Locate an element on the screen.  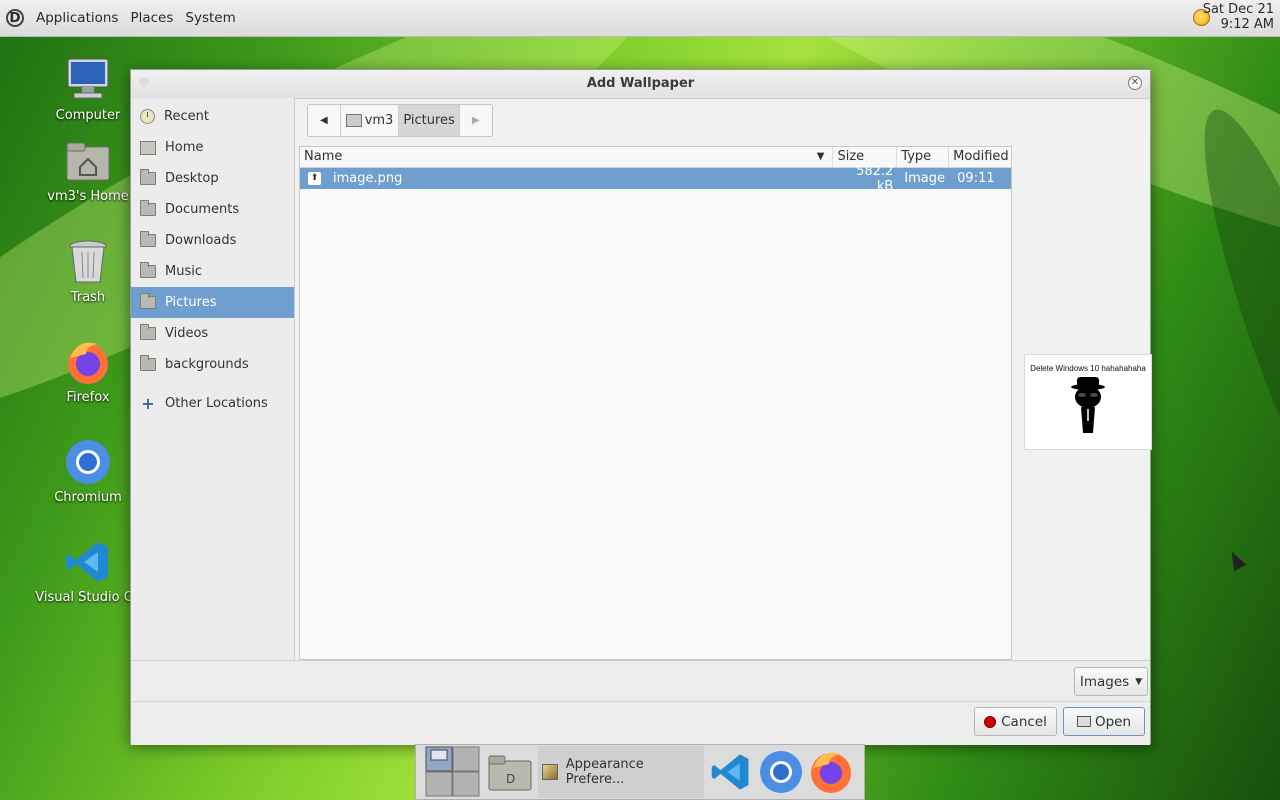
dialog-title: Add Wallpaper is located at coordinates (640, 83).